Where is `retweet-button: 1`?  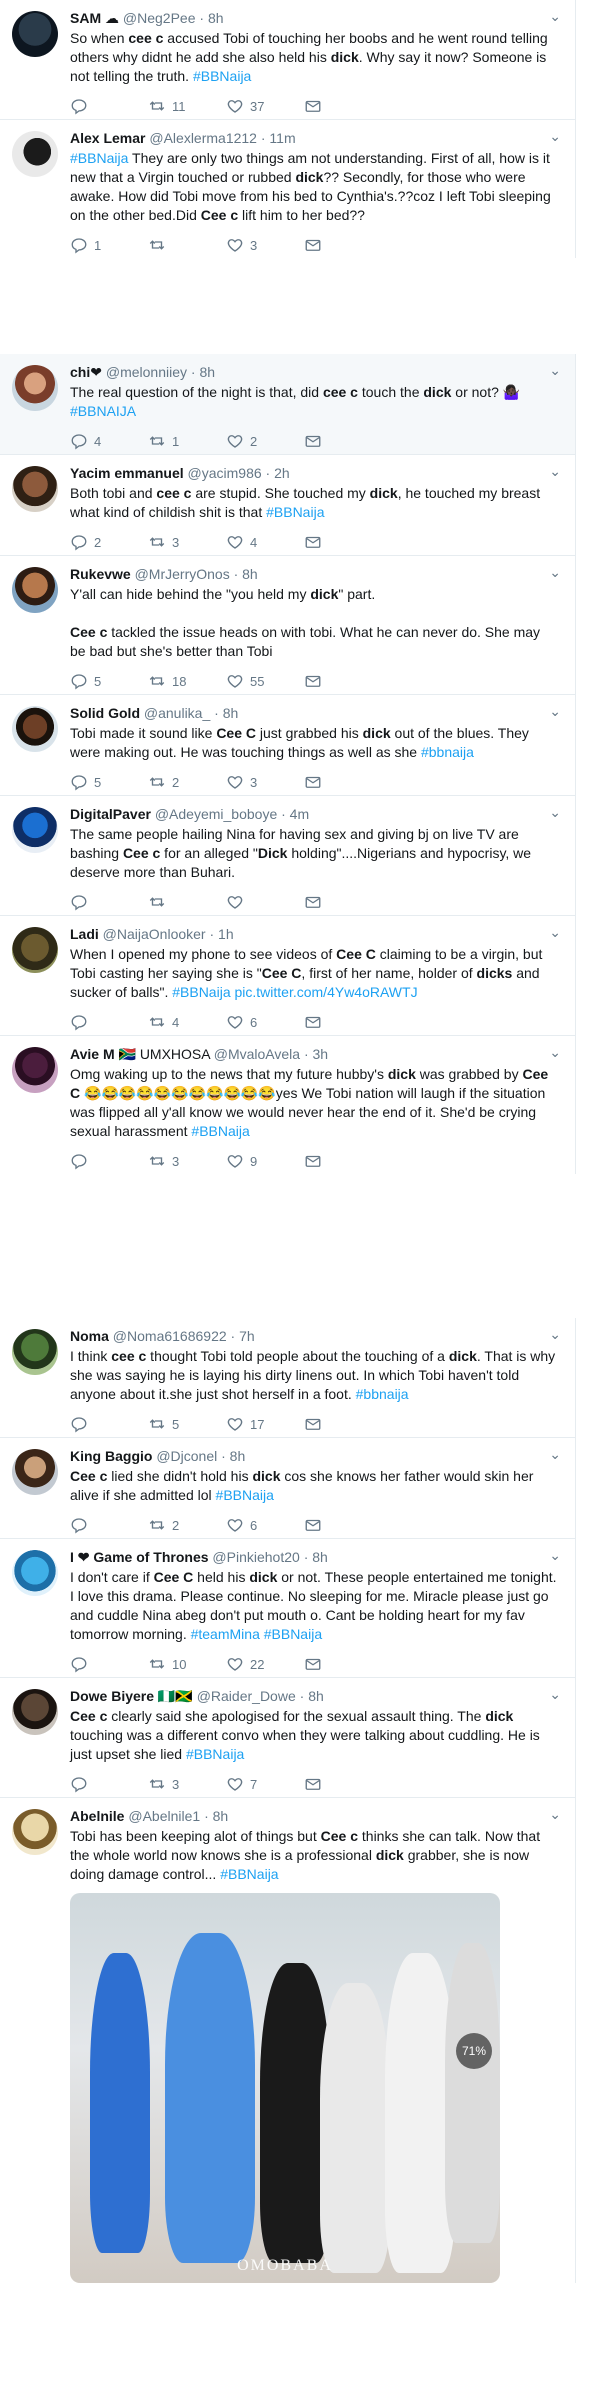
retweet-button: 1 is located at coordinates (187, 441).